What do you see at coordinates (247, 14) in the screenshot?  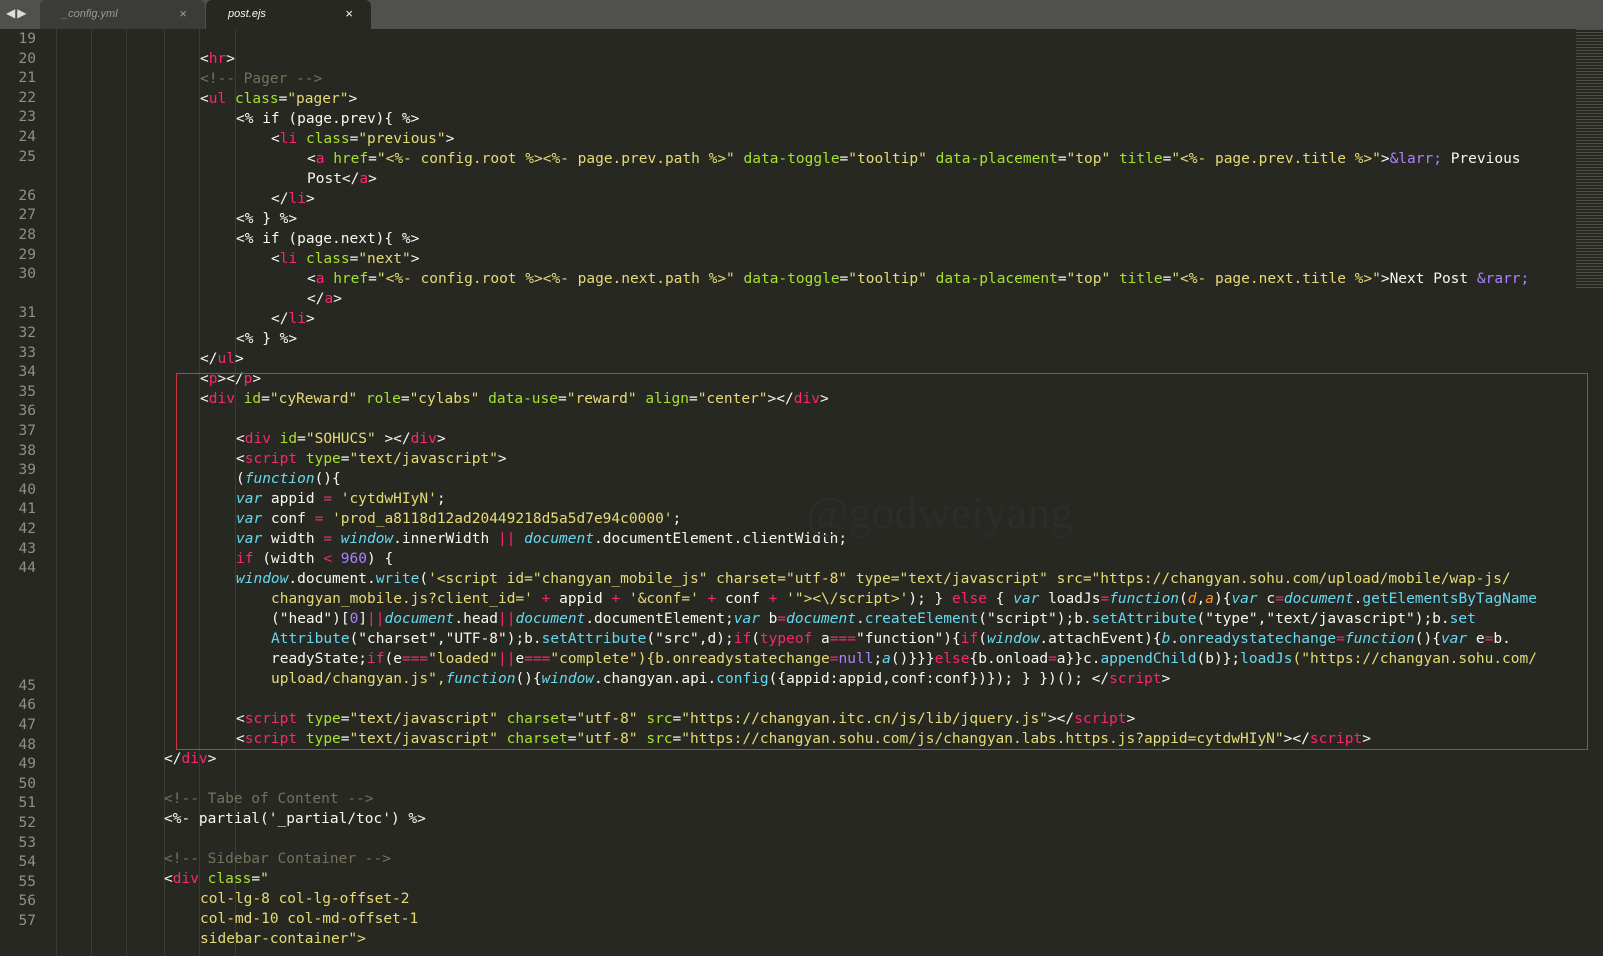 I see `tab-label: post.ejs` at bounding box center [247, 14].